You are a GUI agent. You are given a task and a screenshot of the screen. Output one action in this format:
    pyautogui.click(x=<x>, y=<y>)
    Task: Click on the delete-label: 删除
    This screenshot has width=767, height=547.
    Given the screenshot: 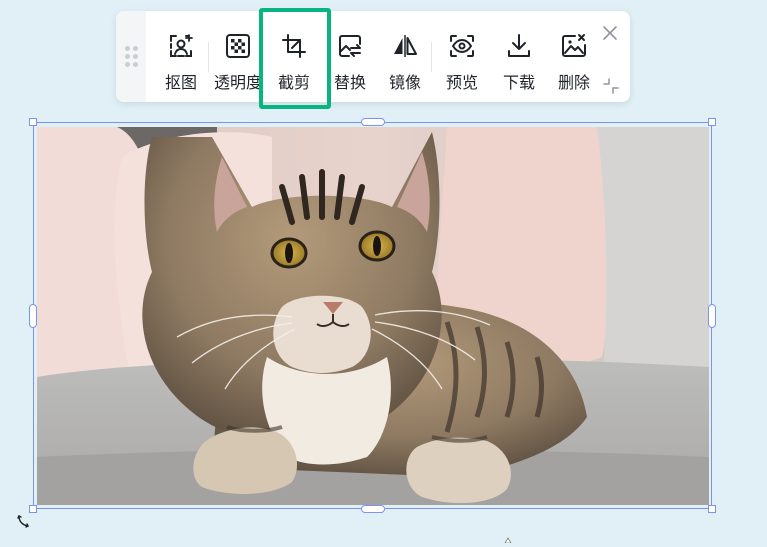 What is the action you would take?
    pyautogui.click(x=573, y=82)
    